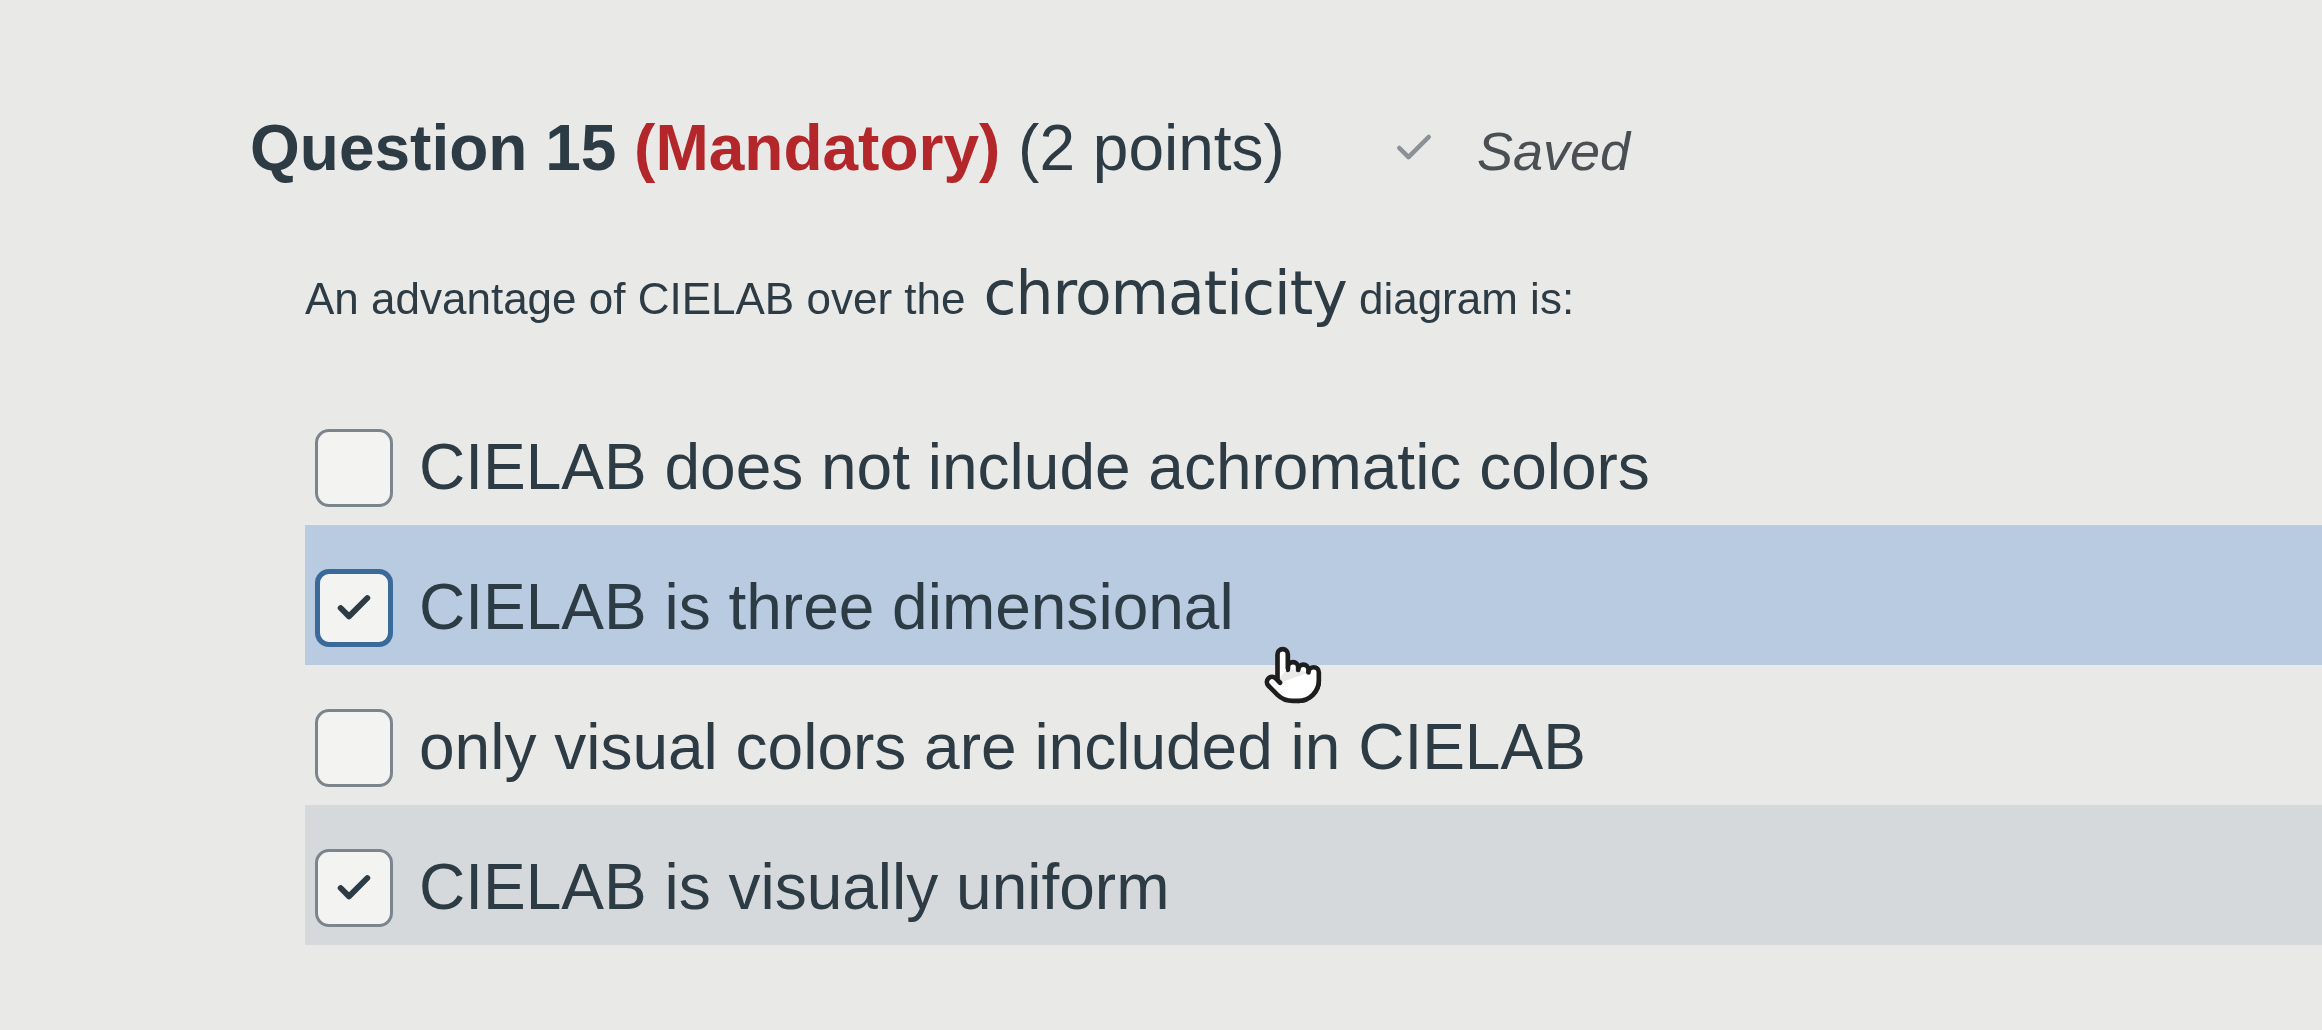 The image size is (2322, 1030). I want to click on question-title: Question 15 (Mandatory) (2 points), so click(767, 148).